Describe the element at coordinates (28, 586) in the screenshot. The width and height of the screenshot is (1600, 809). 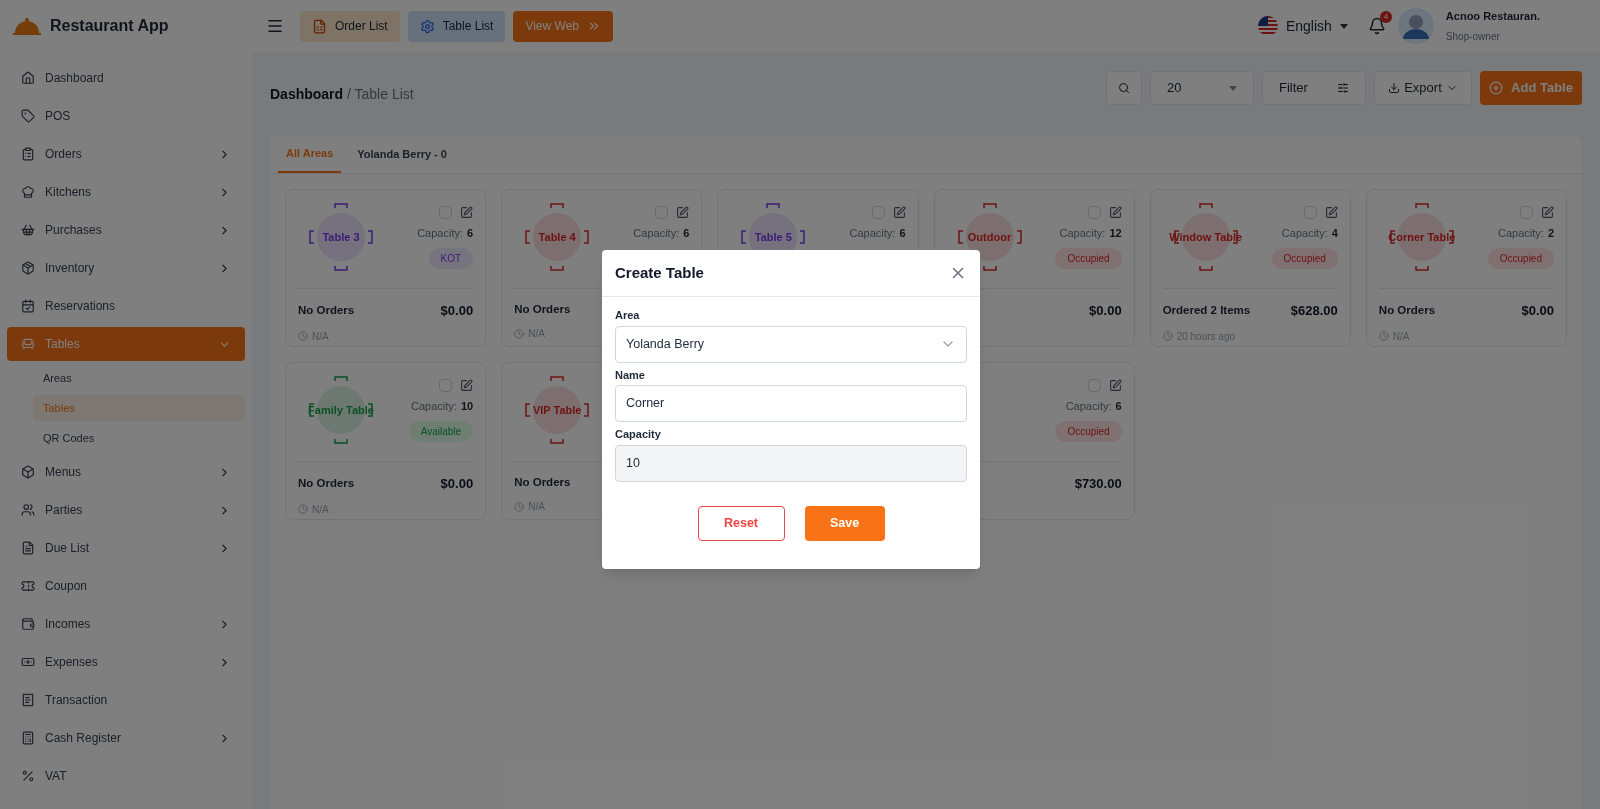
I see `ticket-icon` at that location.